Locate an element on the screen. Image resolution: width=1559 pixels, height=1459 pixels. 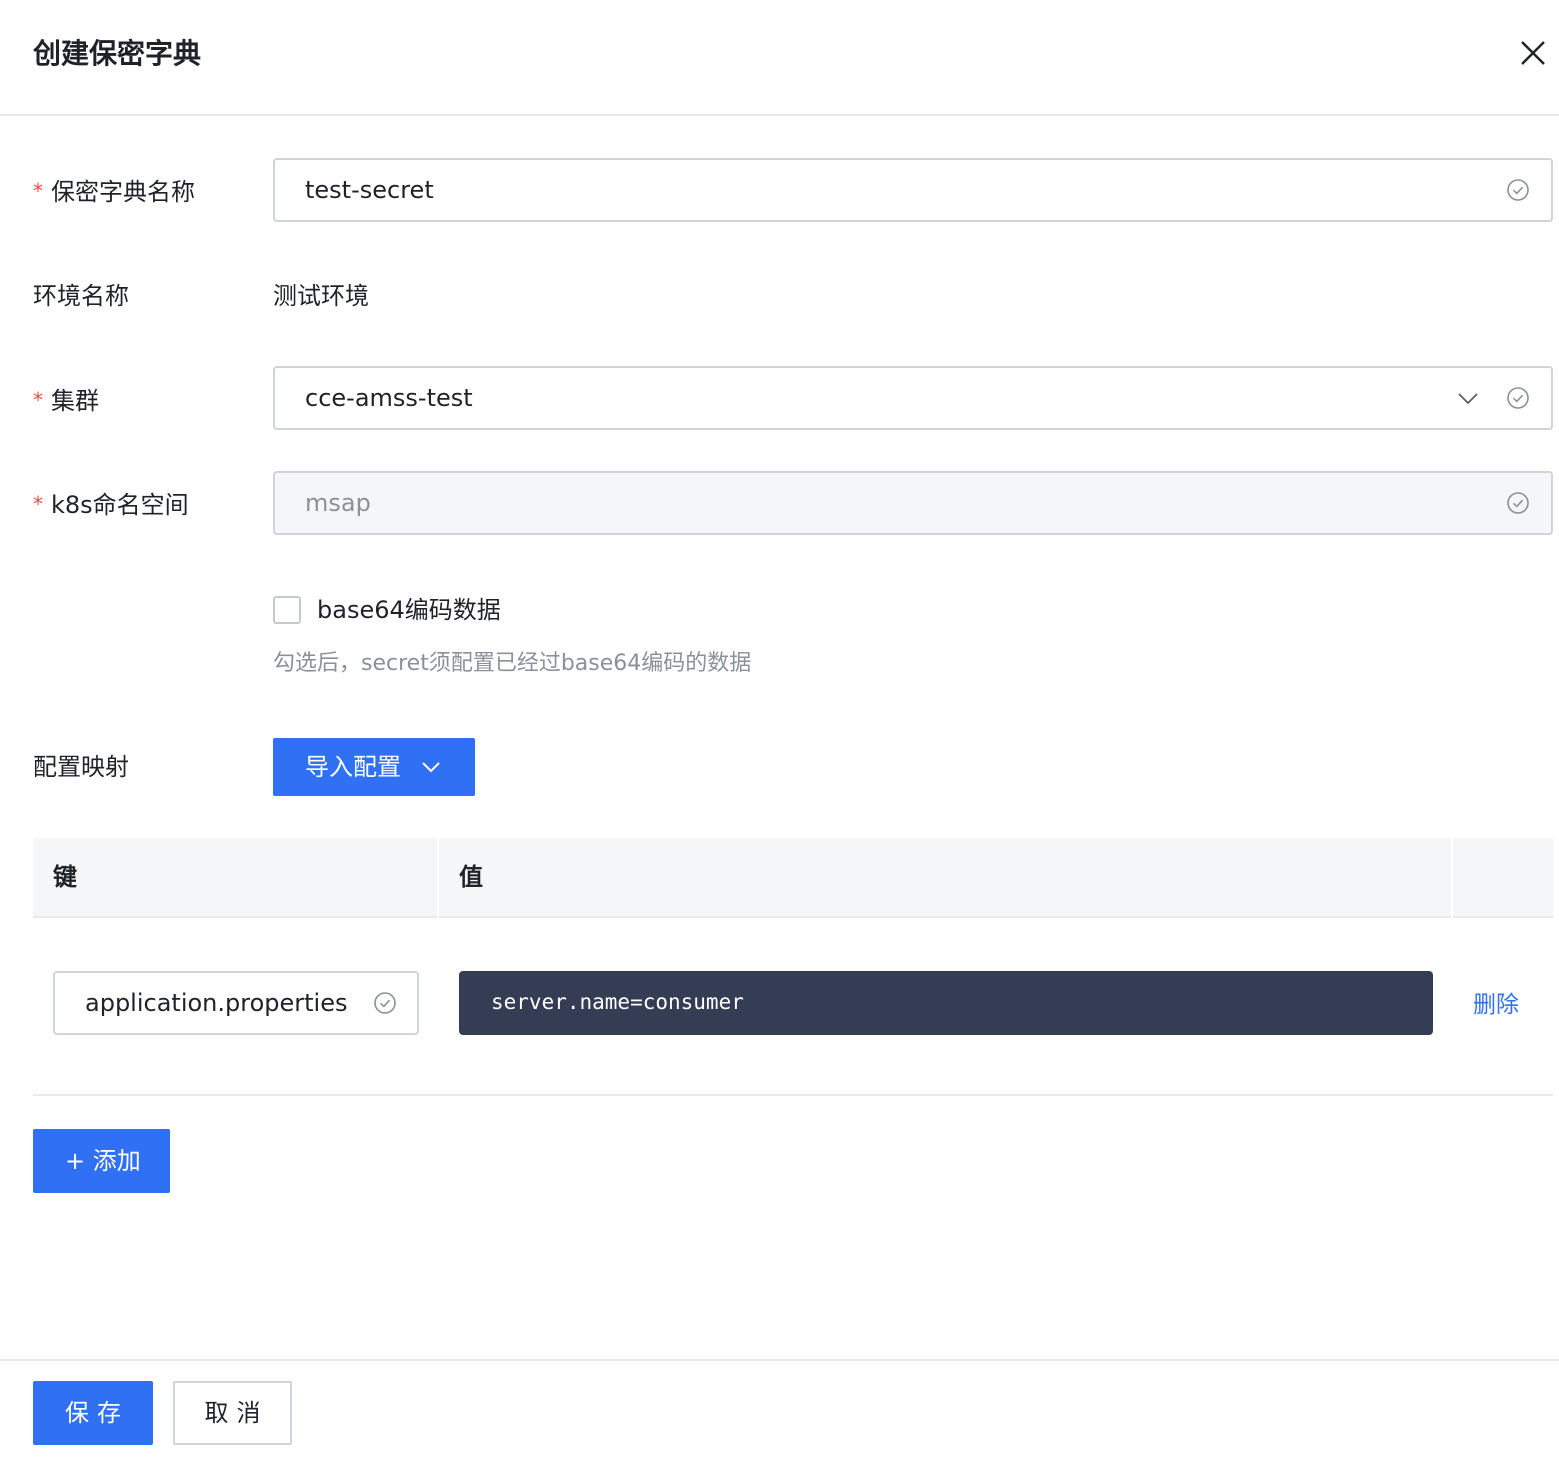
namespace-label: * k8s命名空间 is located at coordinates (111, 505).